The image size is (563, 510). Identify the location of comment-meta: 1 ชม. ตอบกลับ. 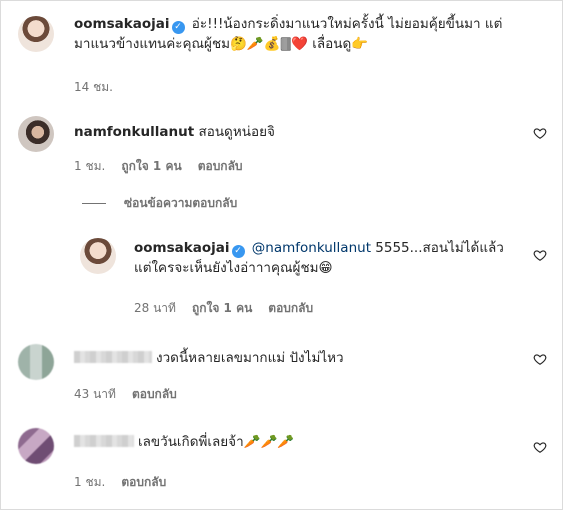
(120, 482).